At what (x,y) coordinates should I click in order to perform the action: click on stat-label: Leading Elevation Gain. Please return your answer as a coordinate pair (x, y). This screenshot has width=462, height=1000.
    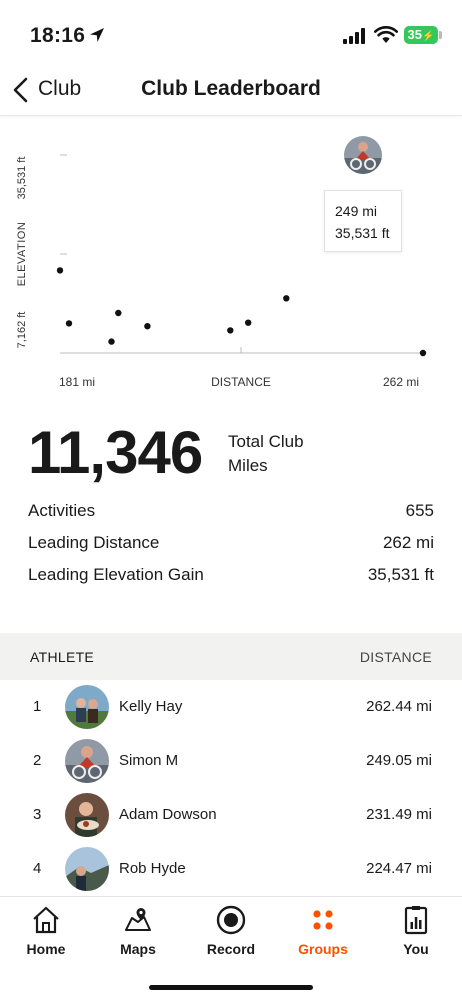
    Looking at the image, I should click on (116, 574).